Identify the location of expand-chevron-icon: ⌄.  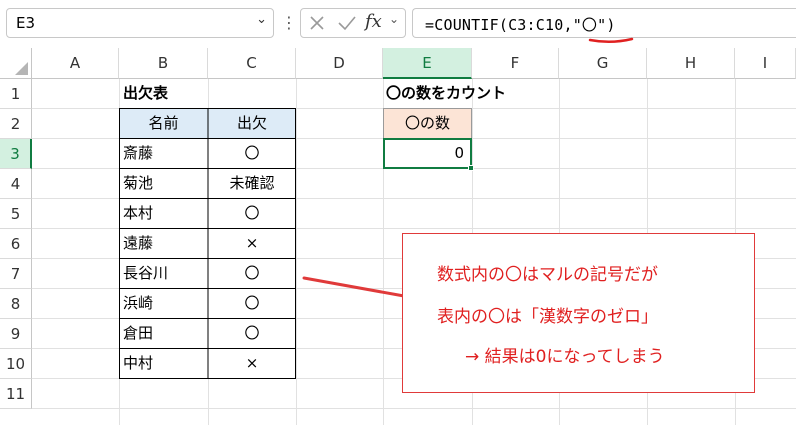
(394, 19).